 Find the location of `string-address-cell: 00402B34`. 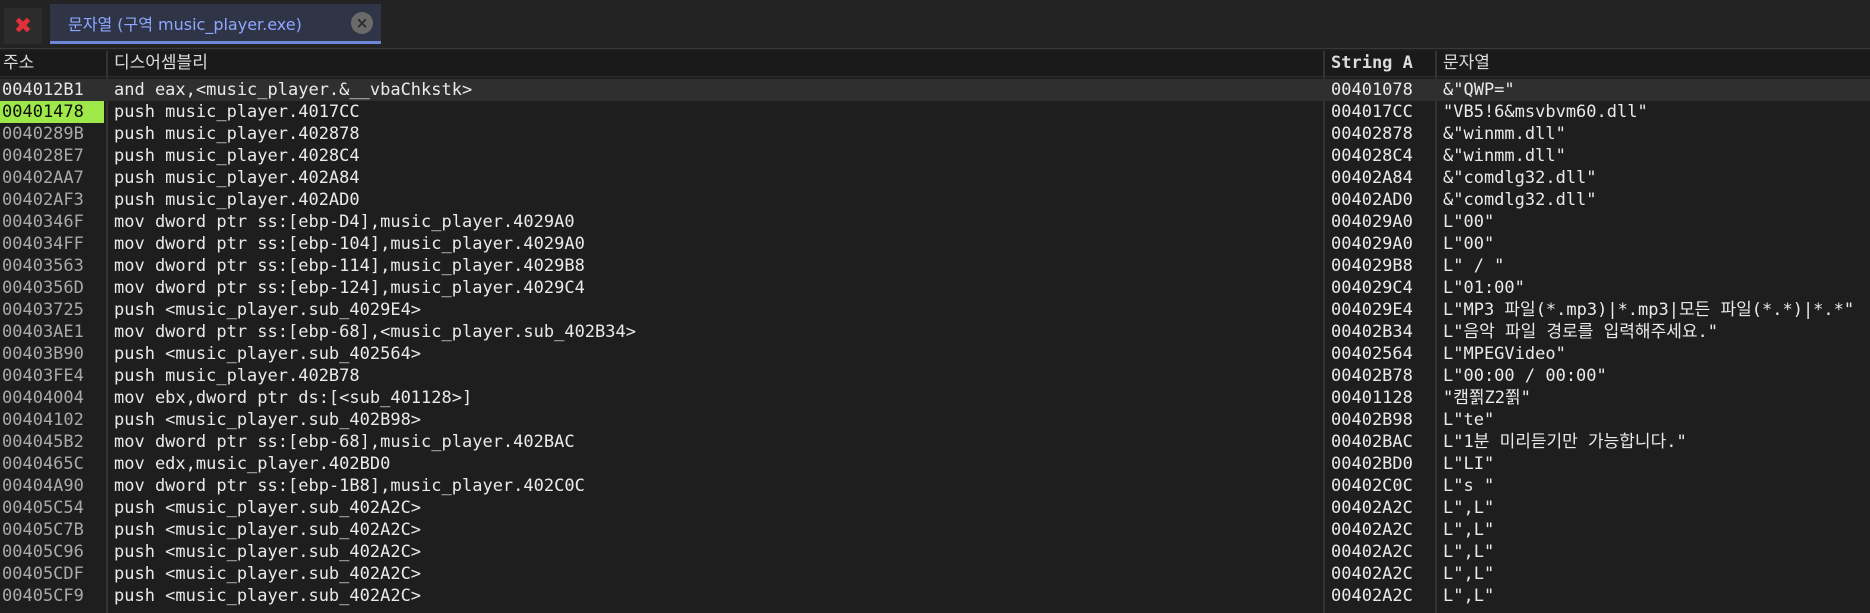

string-address-cell: 00402B34 is located at coordinates (1372, 332).